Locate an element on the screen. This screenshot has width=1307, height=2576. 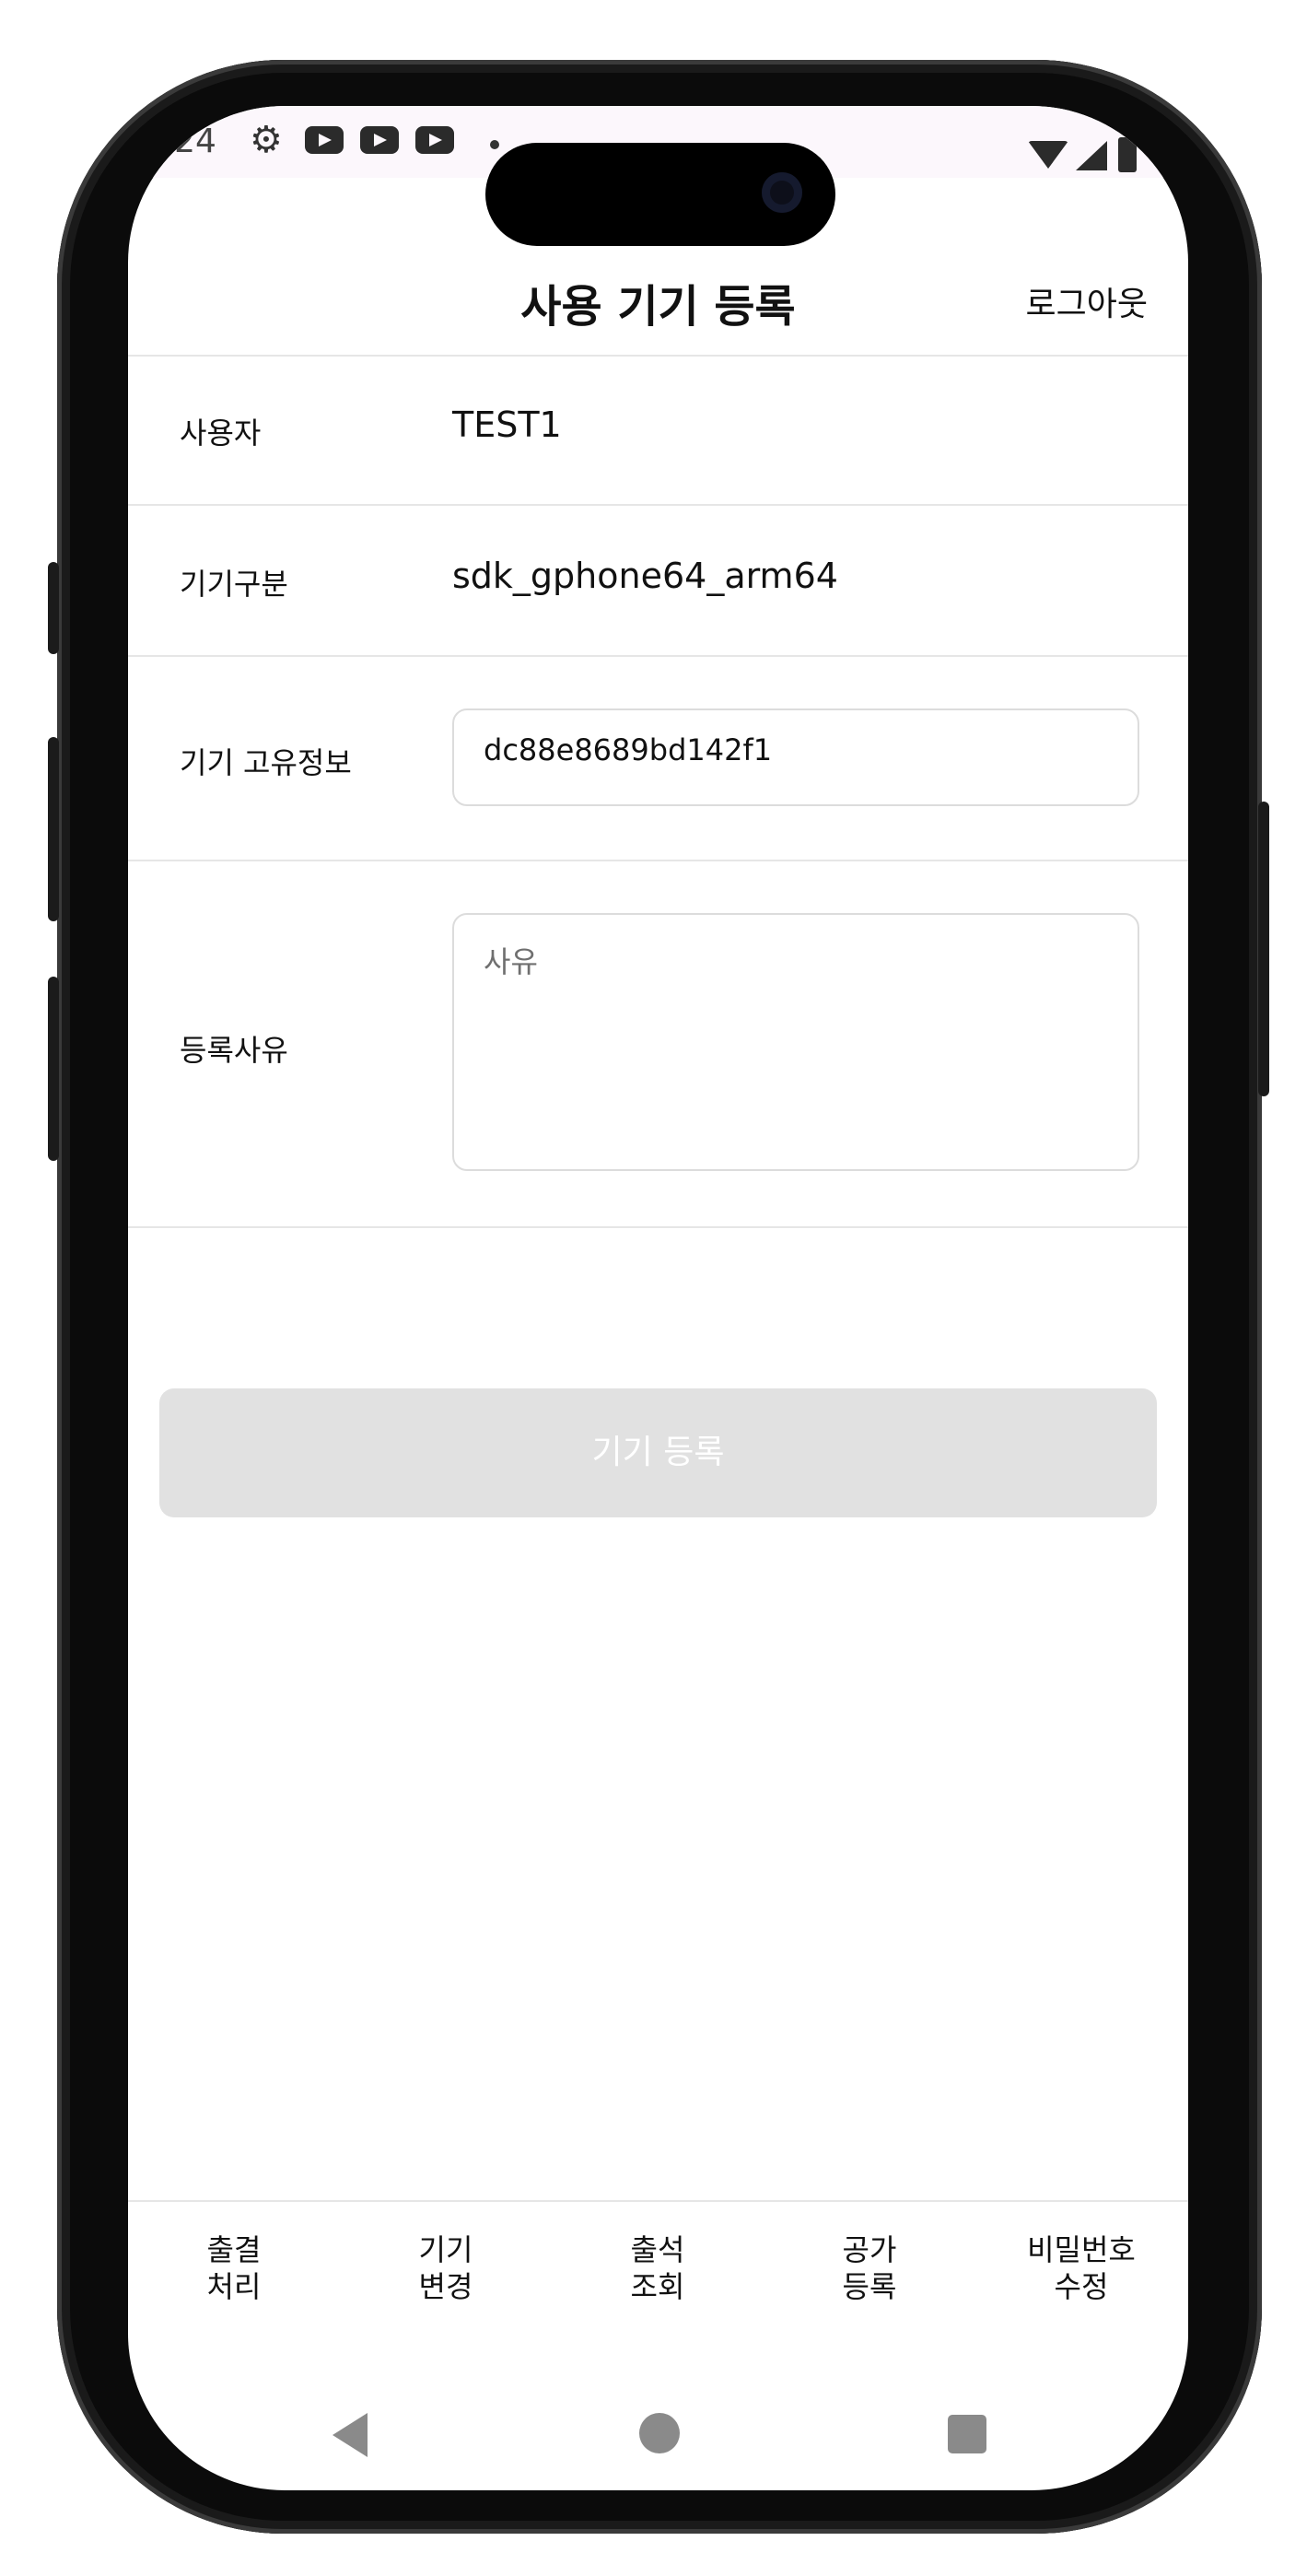
signal-icon is located at coordinates (1091, 155).